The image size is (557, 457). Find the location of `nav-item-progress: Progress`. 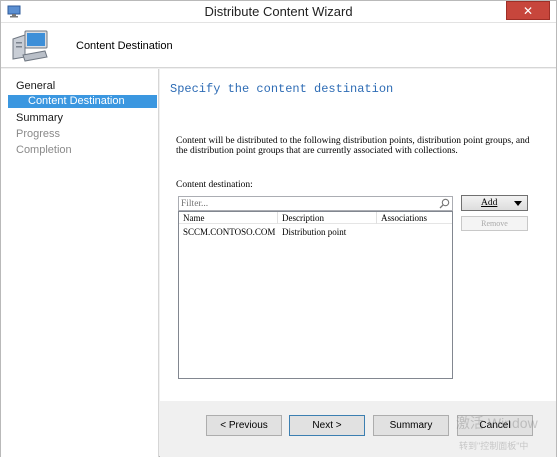

nav-item-progress: Progress is located at coordinates (38, 134).